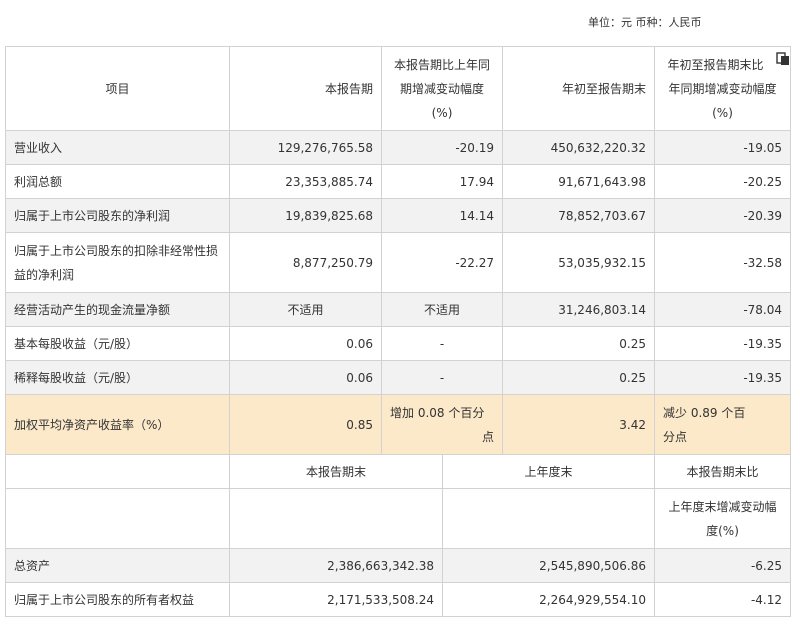 The width and height of the screenshot is (800, 625). What do you see at coordinates (398, 343) in the screenshot?
I see `table-row: 基本每股收益（元/股） 0.06 - 0.25 -19.35` at bounding box center [398, 343].